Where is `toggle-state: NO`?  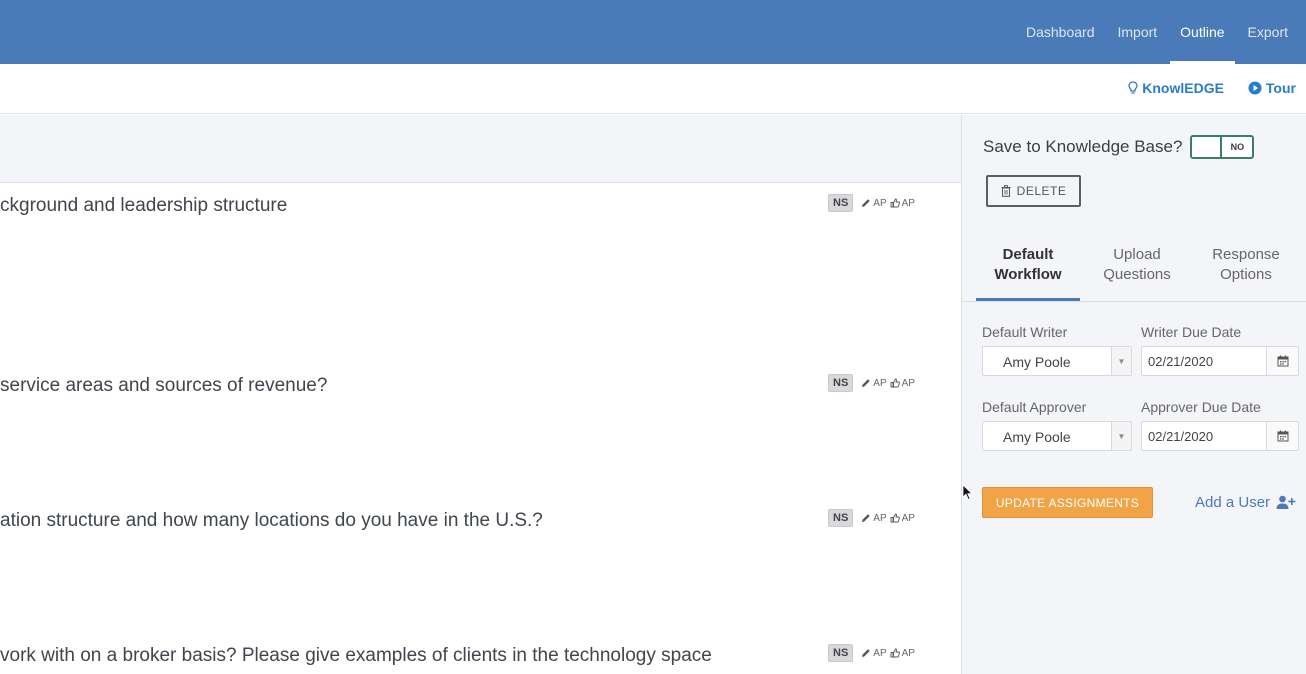
toggle-state: NO is located at coordinates (1237, 147).